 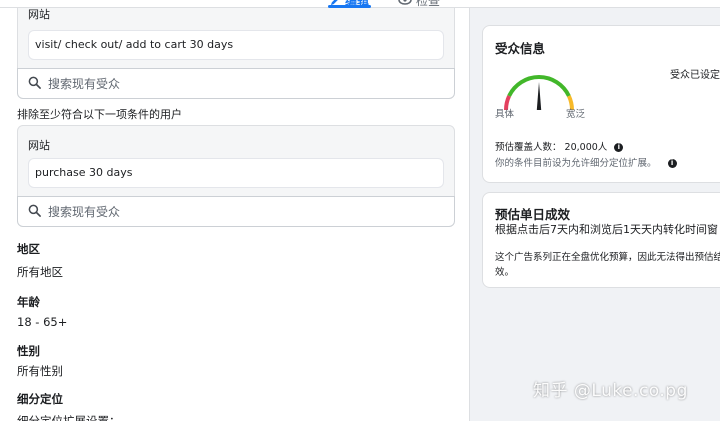 I want to click on top-tab-bar: 编辑 检查, so click(x=360, y=4).